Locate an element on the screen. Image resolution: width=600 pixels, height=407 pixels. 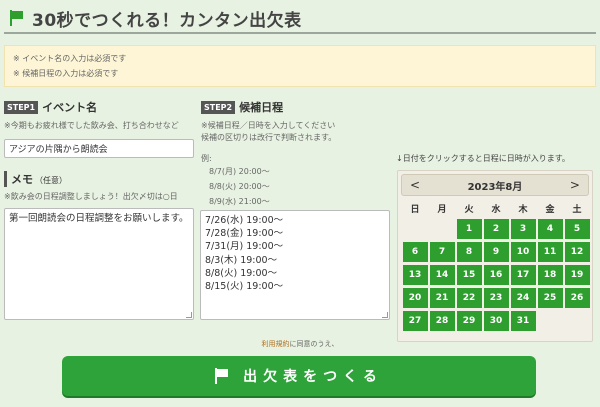
terms-link: 利用規約 is located at coordinates (276, 344).